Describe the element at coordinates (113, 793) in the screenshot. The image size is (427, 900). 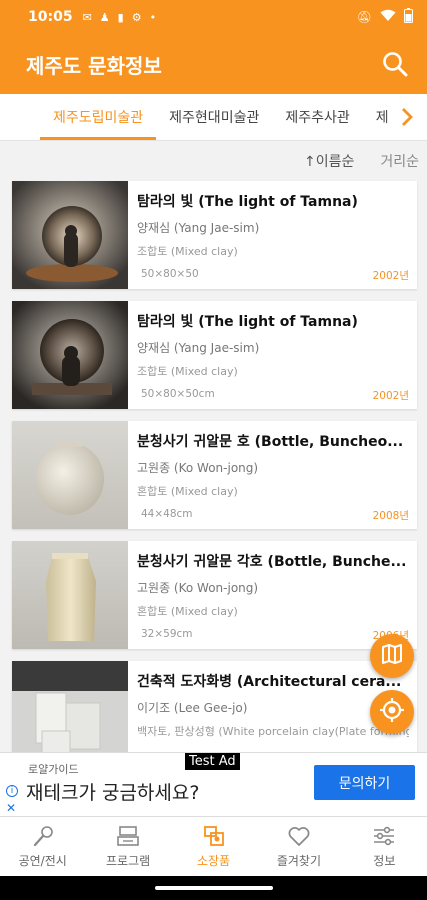
I see `ad-headline: 재테크가 궁금하세요?` at that location.